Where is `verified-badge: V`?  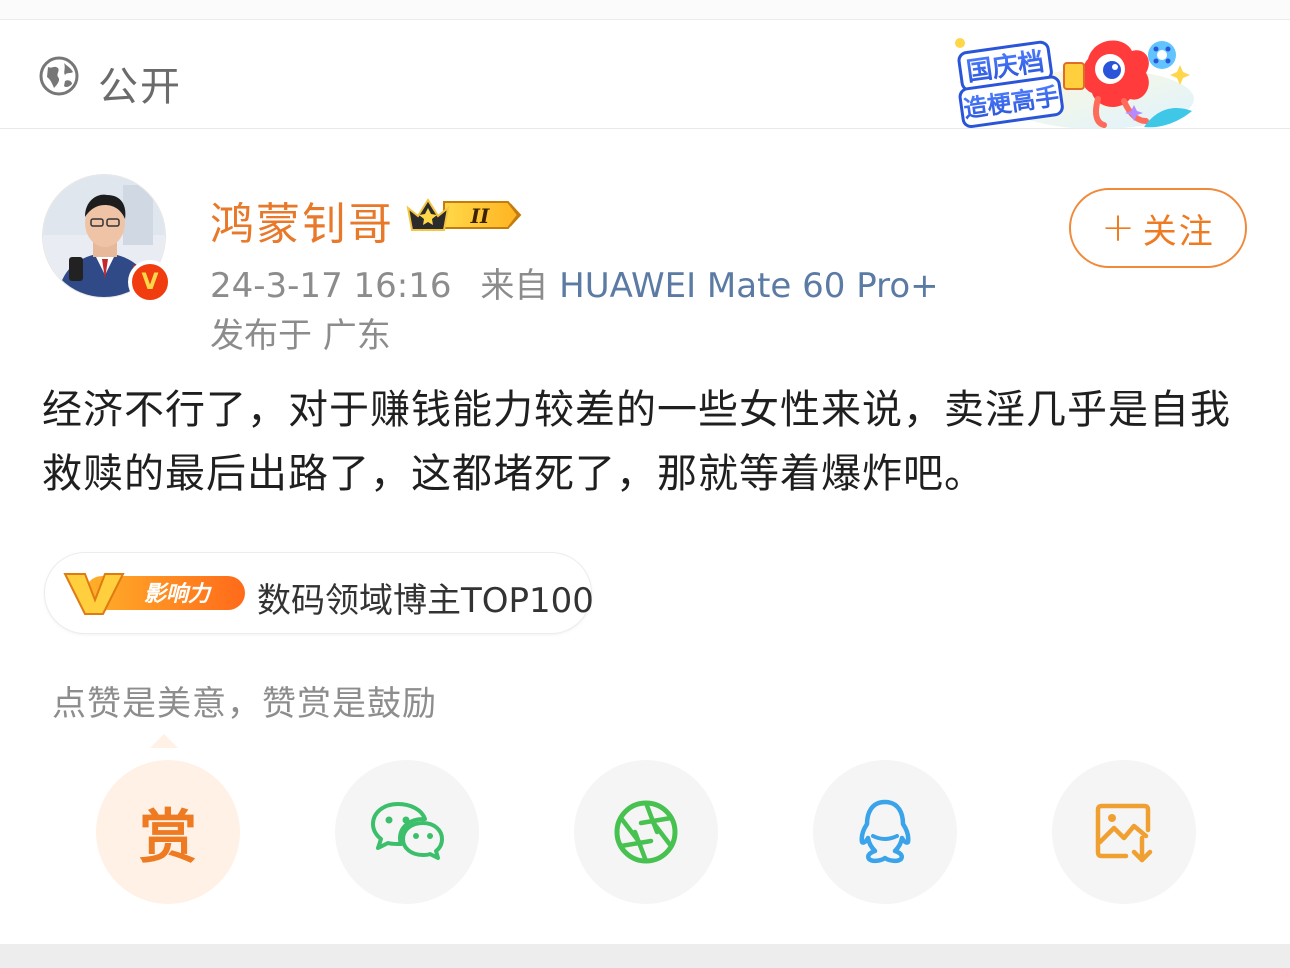 verified-badge: V is located at coordinates (150, 282).